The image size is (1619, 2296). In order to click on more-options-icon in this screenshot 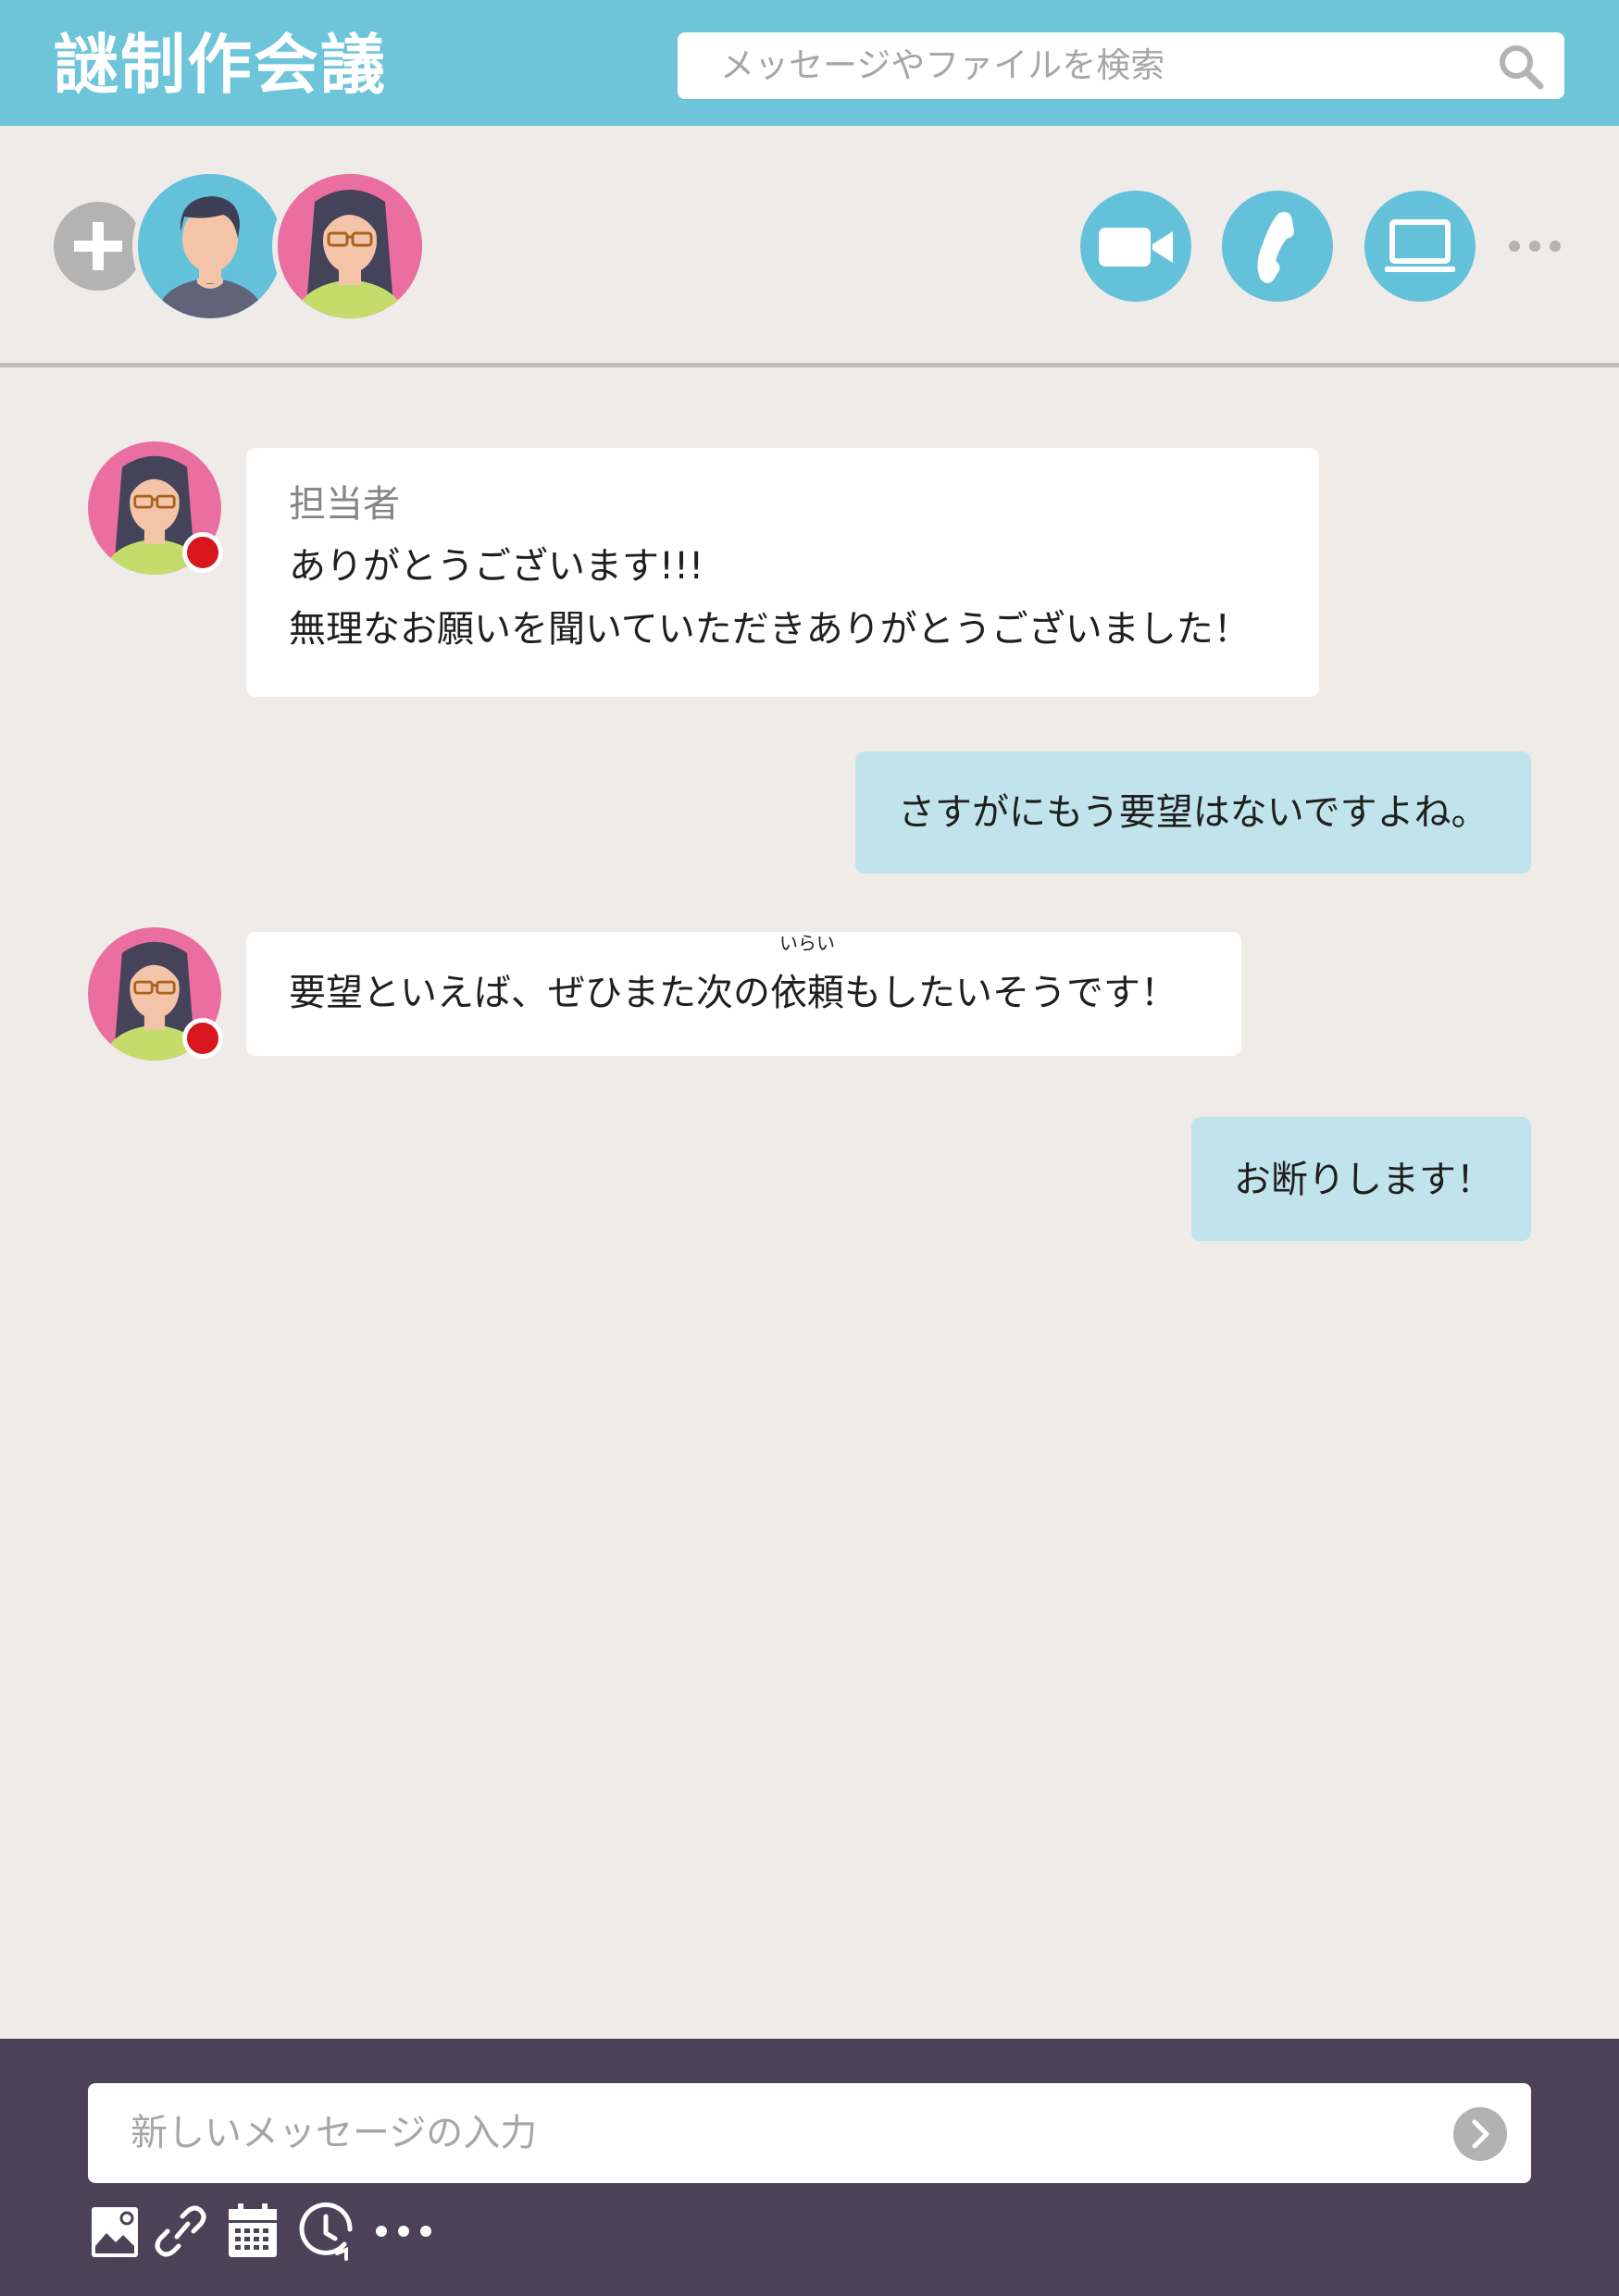, I will do `click(1535, 247)`.